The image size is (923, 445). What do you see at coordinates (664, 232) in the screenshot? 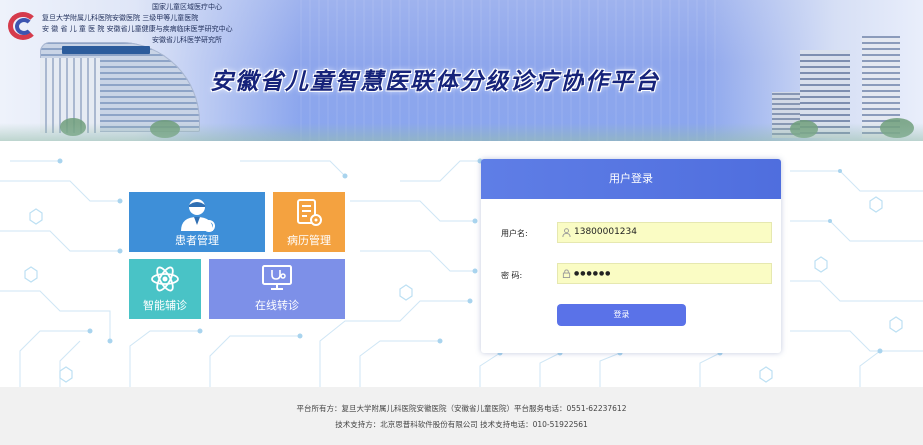
I see `username-input: 13800001234` at bounding box center [664, 232].